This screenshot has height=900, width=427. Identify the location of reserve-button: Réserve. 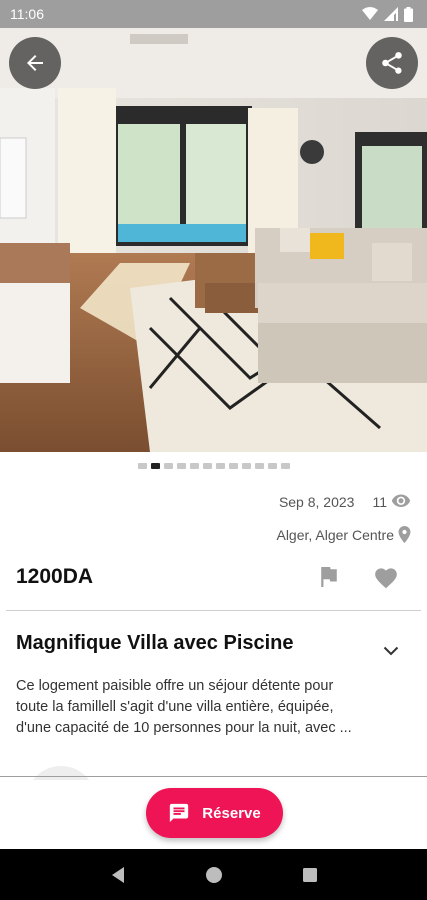
(214, 813).